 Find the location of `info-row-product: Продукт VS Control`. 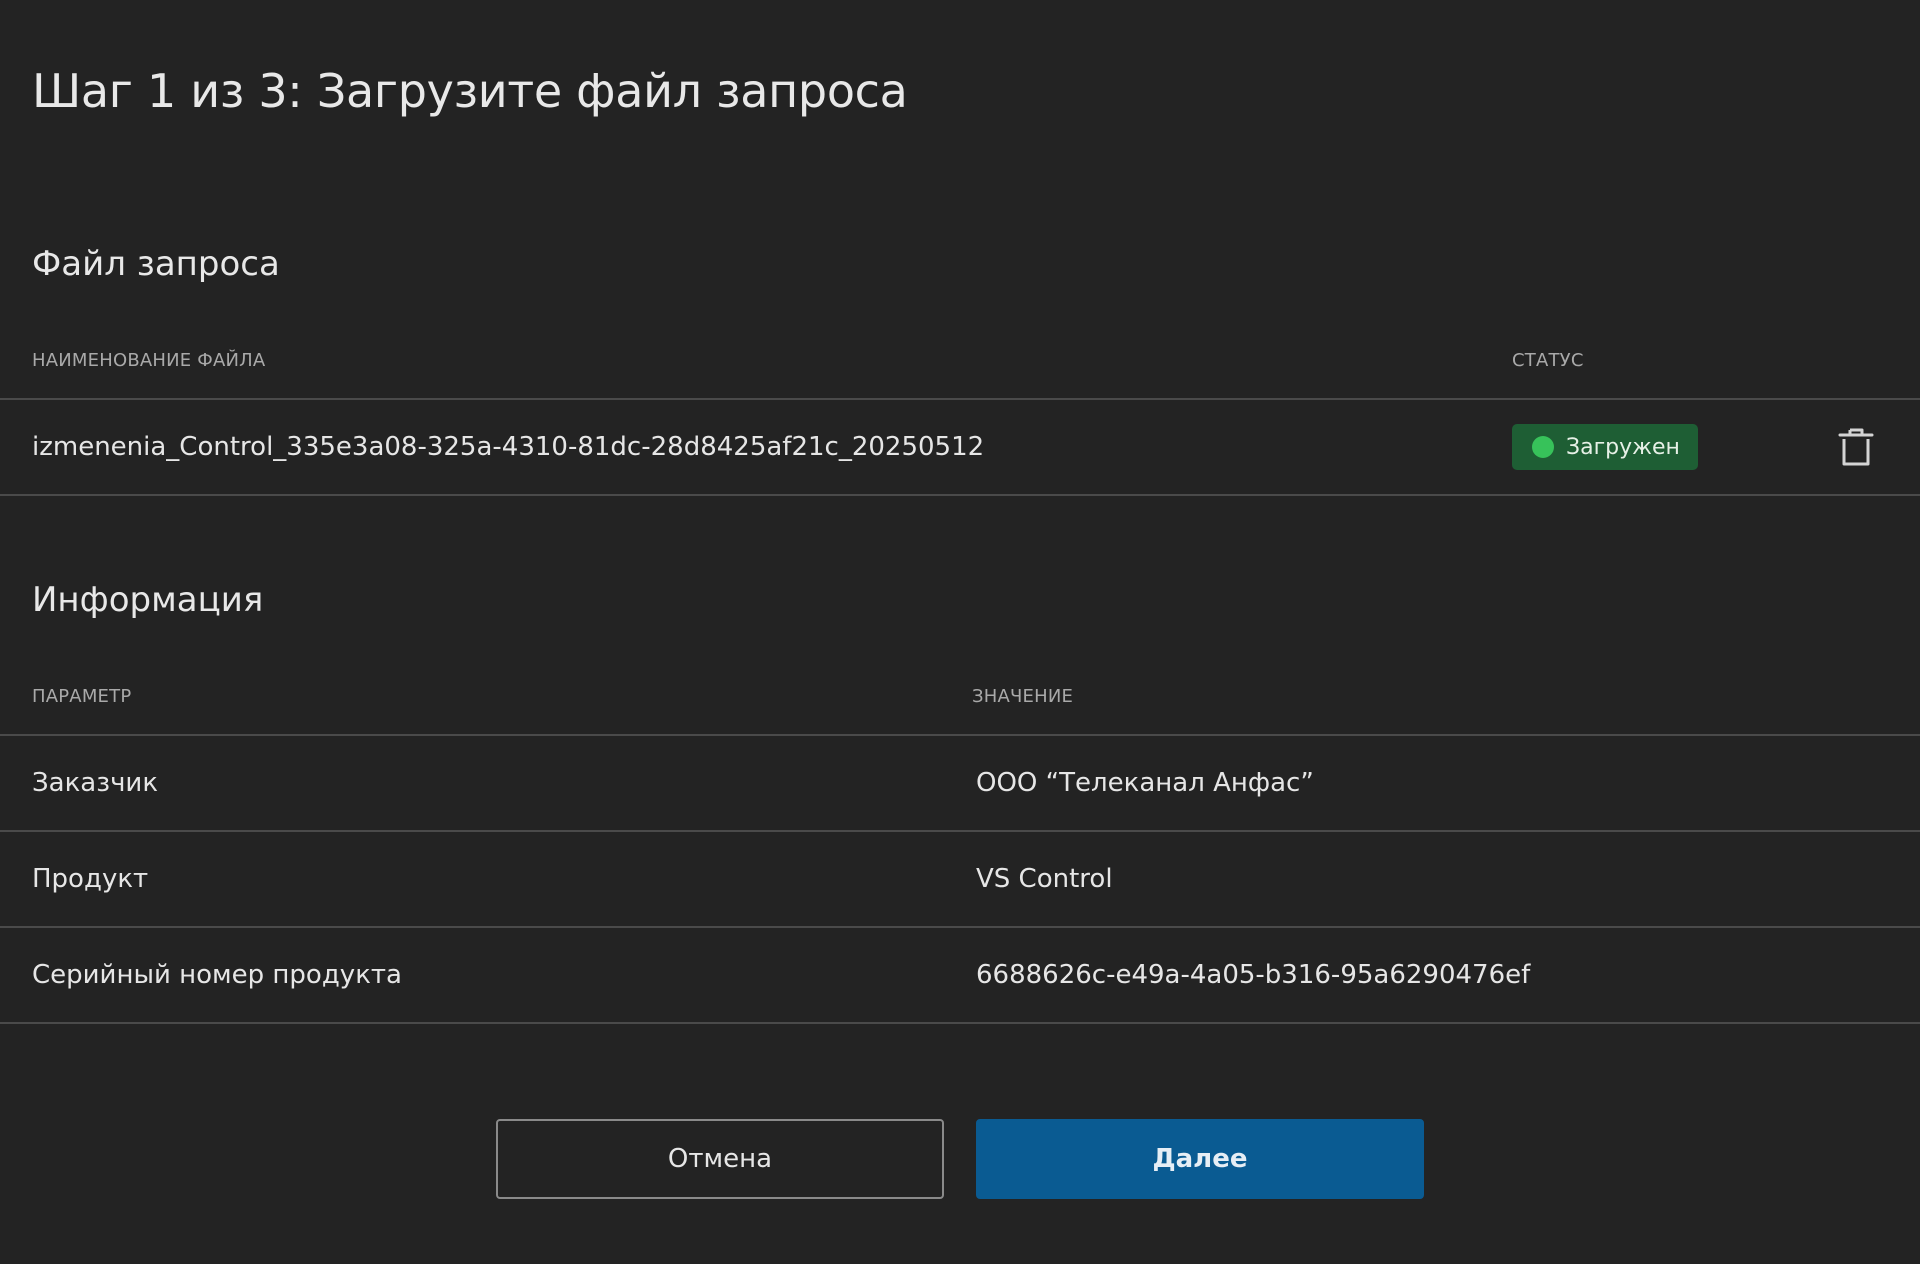

info-row-product: Продукт VS Control is located at coordinates (960, 878).